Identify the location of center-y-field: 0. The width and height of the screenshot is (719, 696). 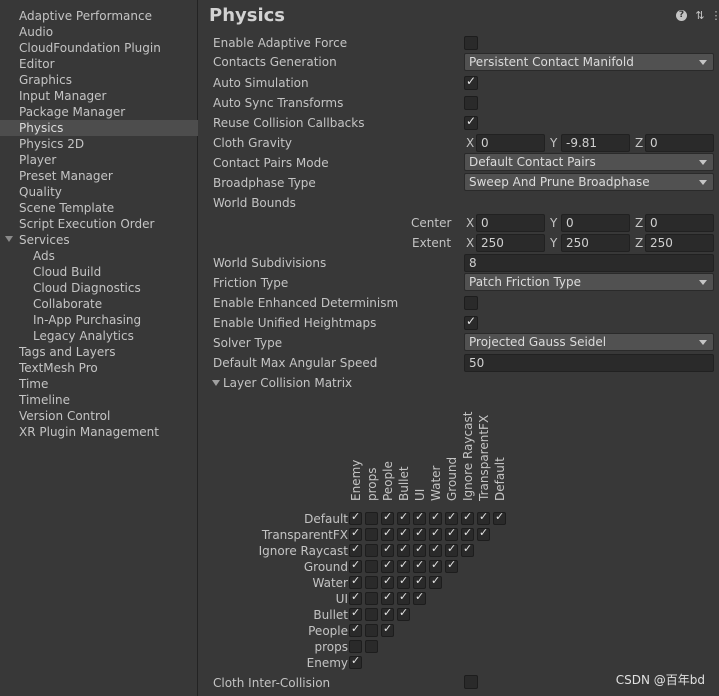
(595, 223).